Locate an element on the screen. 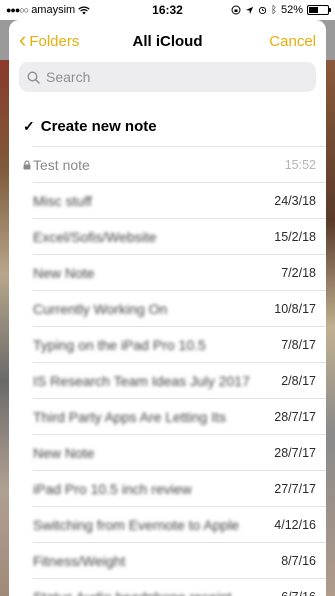 Image resolution: width=335 pixels, height=596 pixels. search-bar is located at coordinates (167, 77).